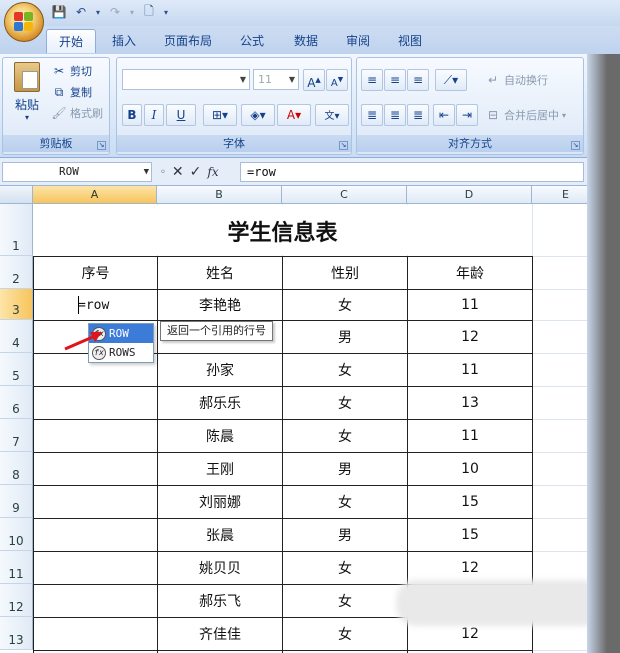 The width and height of the screenshot is (620, 653). Describe the element at coordinates (95, 305) in the screenshot. I see `active-cell-a3: =row` at that location.